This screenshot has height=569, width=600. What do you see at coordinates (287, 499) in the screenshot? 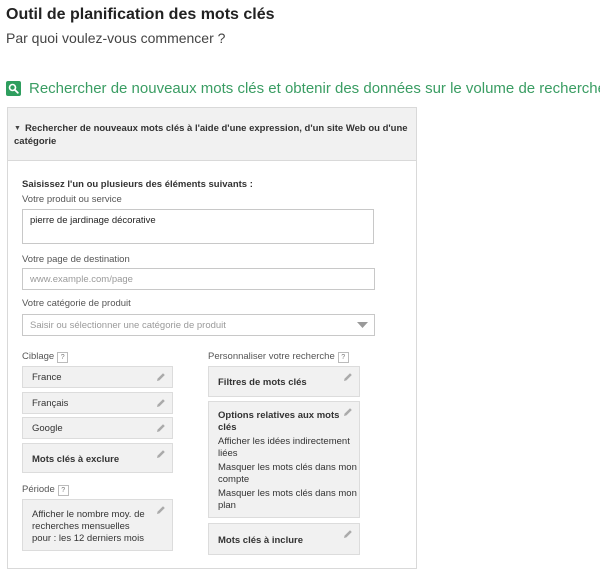
I see `keyword-option-hide-plan: Masquer les mots clés dans mon plan` at bounding box center [287, 499].